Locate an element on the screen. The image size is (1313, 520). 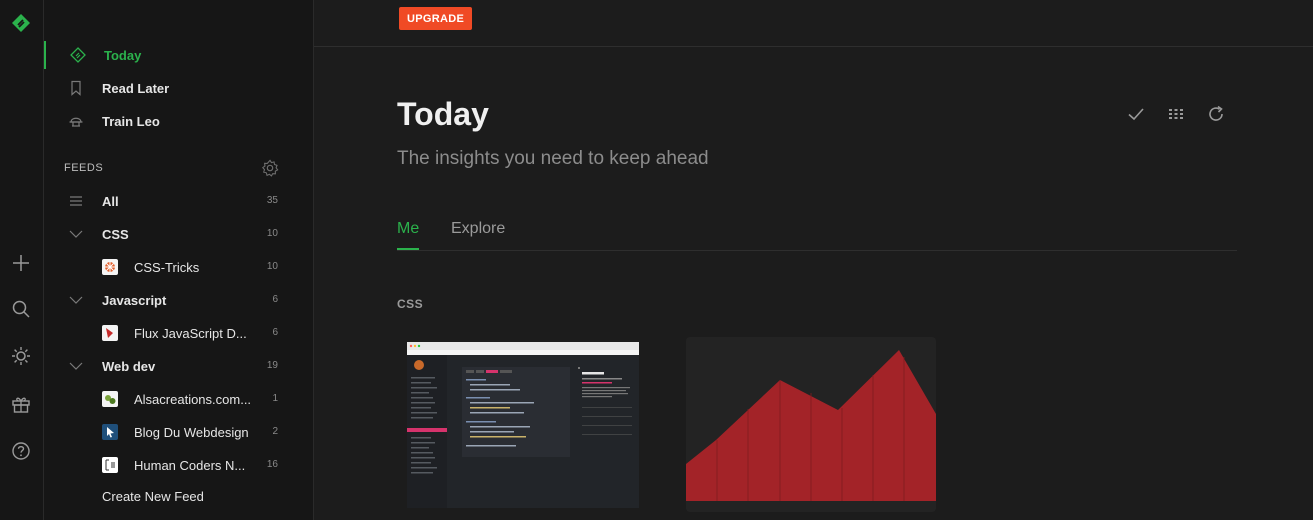
feed-row-web-dev: Web dev 19 is located at coordinates (179, 366).